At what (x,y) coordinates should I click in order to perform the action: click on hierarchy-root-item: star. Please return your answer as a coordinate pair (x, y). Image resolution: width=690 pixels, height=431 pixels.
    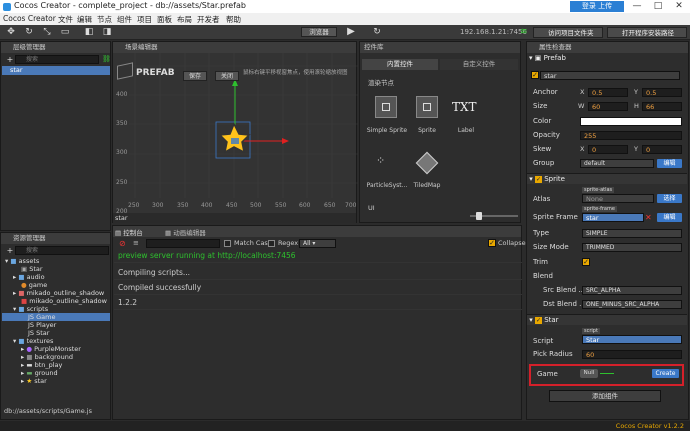
    Looking at the image, I should click on (56, 70).